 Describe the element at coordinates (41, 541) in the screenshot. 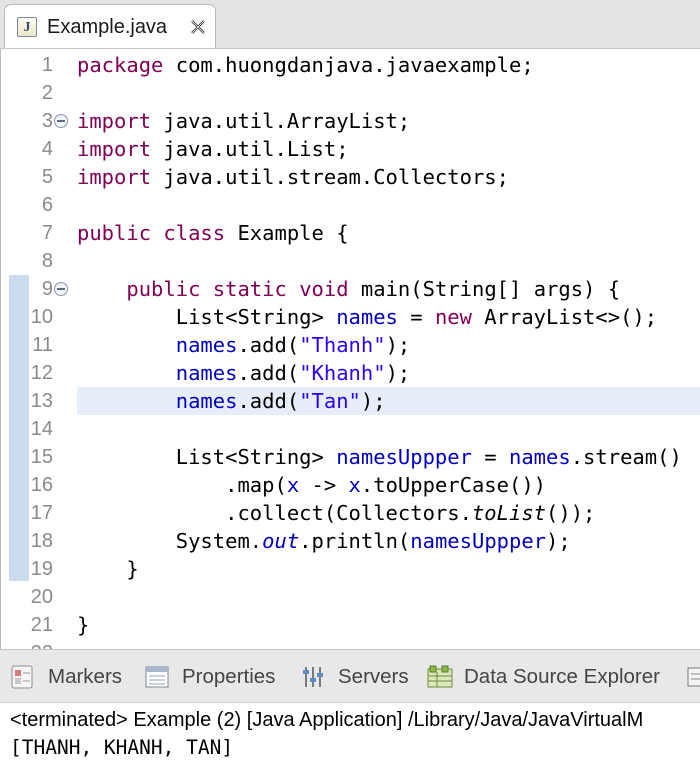

I see `line-number: 18` at that location.